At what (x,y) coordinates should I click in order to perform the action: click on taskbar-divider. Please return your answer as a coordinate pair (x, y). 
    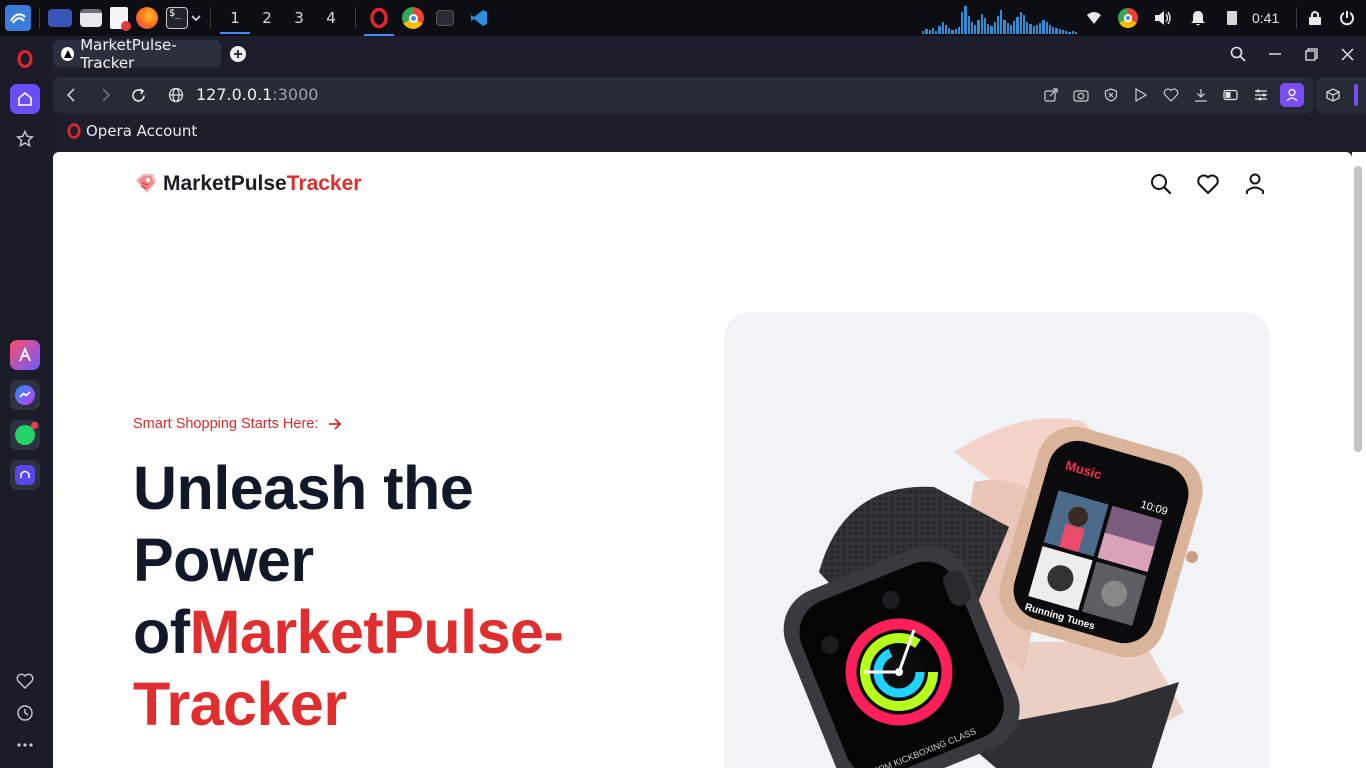
    Looking at the image, I should click on (39, 18).